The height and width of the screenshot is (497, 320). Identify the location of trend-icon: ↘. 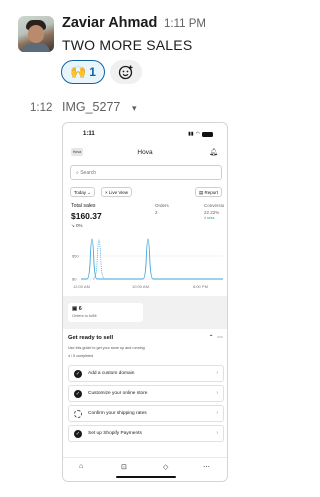
(73, 225).